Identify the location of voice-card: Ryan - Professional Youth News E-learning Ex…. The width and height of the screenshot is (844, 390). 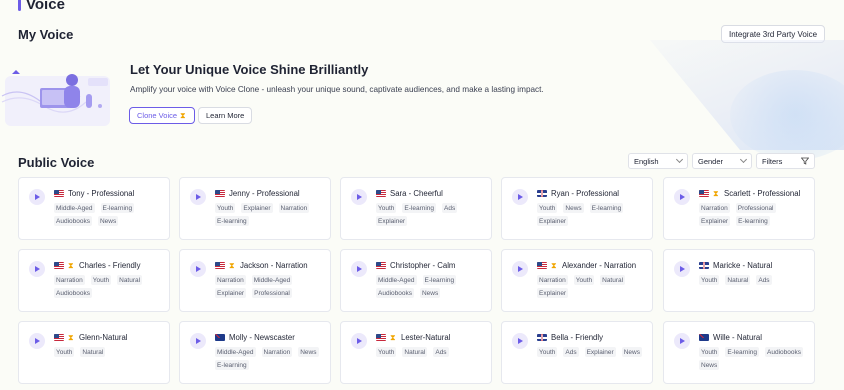
(577, 208).